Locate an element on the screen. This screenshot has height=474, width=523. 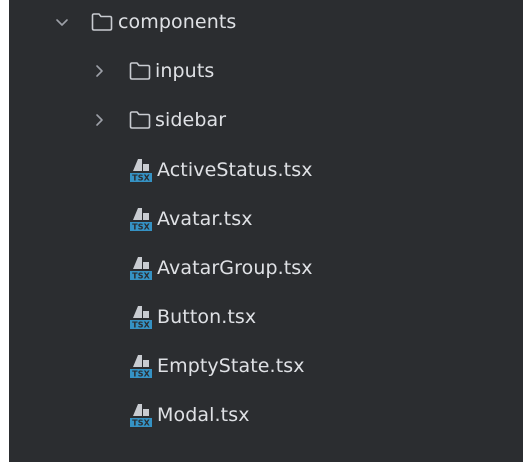
tree-file-empty-state: TSX EmptyState.tsx is located at coordinates (266, 366).